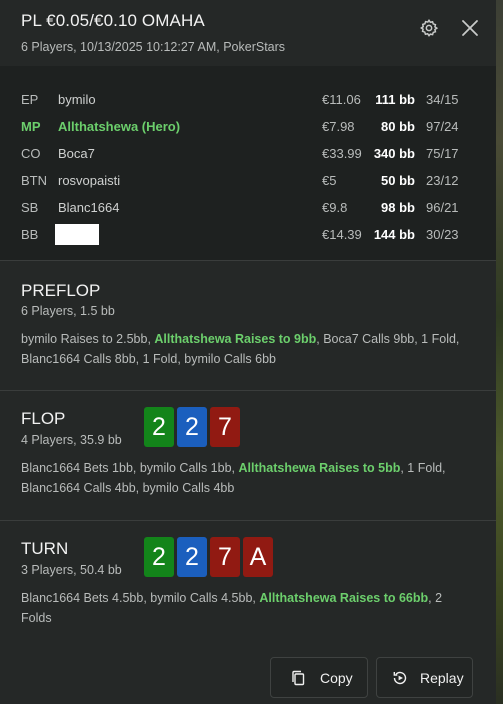  What do you see at coordinates (336, 677) in the screenshot?
I see `copy-button-label: Copy` at bounding box center [336, 677].